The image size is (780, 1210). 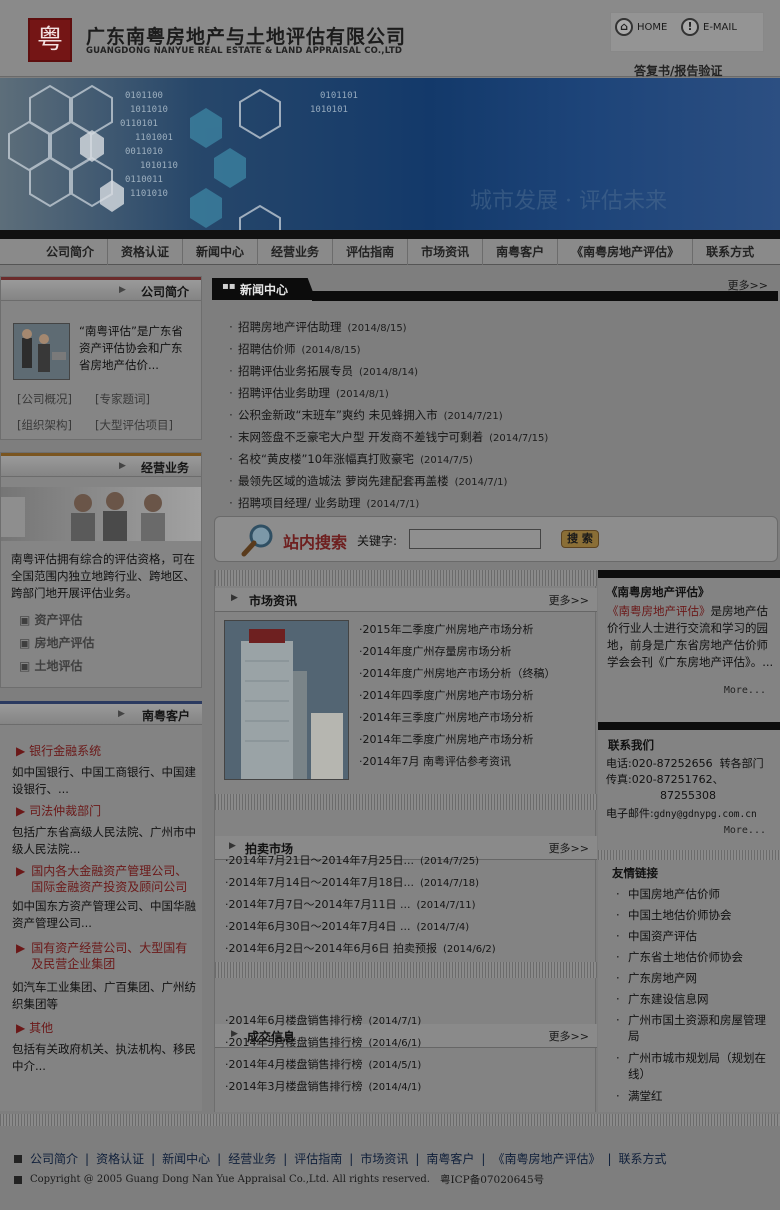 I want to click on client-group-title: ▶ 国有资产经营公司、大型国有及民营企业集团, so click(x=105, y=956).